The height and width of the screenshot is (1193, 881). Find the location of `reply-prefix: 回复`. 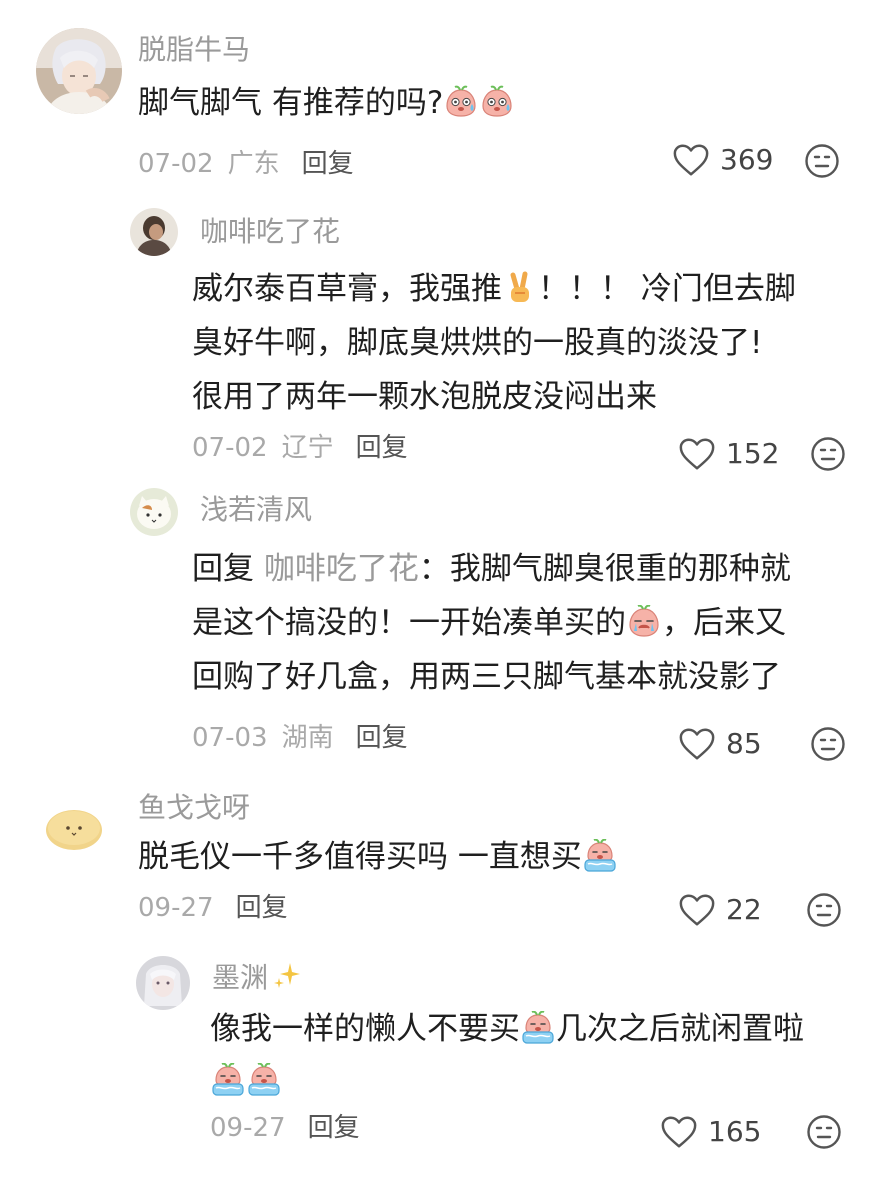

reply-prefix: 回复 is located at coordinates (223, 569).